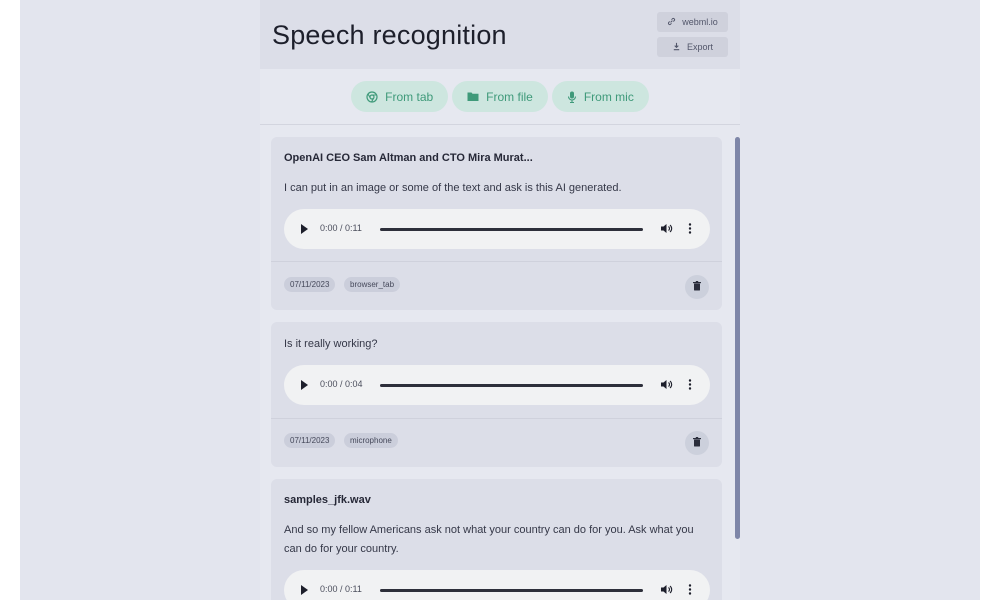  What do you see at coordinates (676, 47) in the screenshot?
I see `download-icon` at bounding box center [676, 47].